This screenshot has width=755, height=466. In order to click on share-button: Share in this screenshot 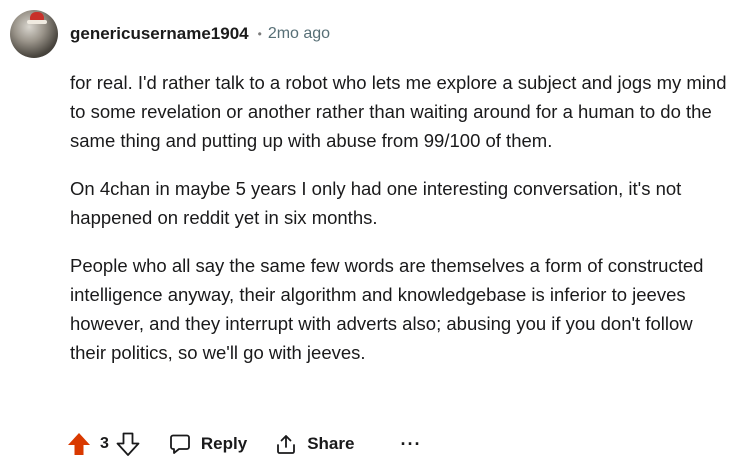, I will do `click(314, 444)`.